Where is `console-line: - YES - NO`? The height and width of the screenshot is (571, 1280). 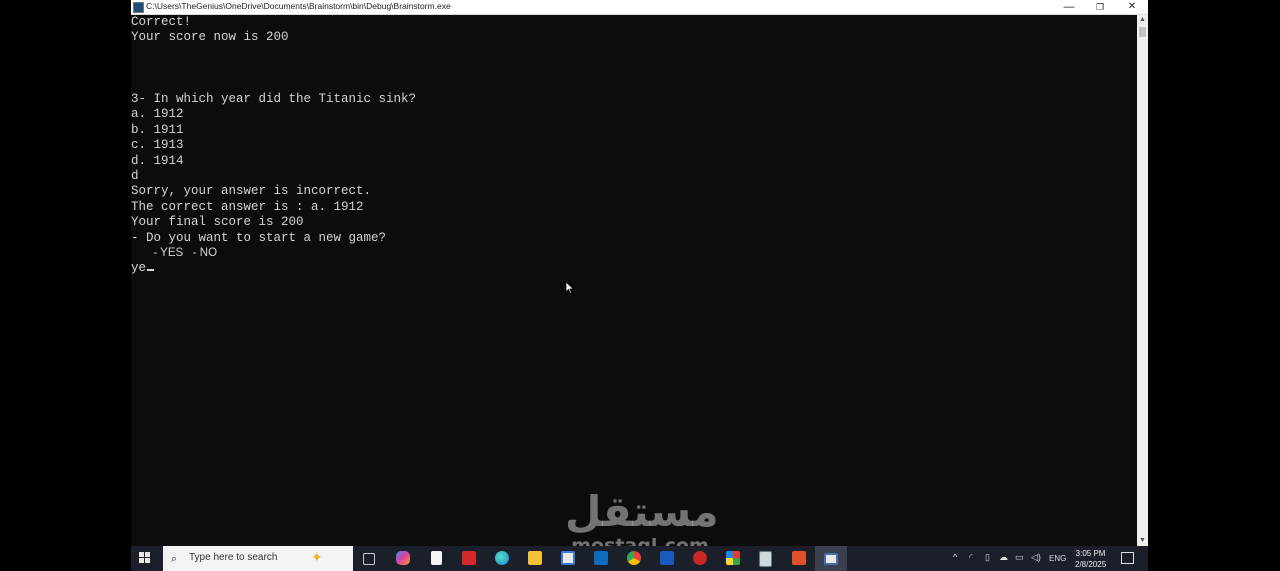
console-line: - YES - NO is located at coordinates (174, 253).